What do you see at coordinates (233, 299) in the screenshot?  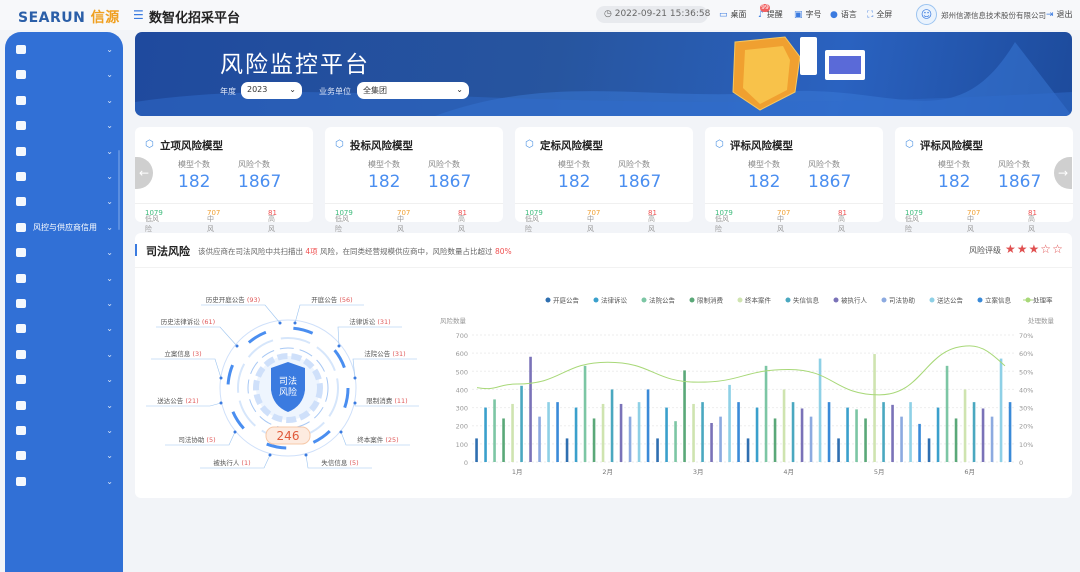 I see `svg-text: 历史开庭公告 (93)` at bounding box center [233, 299].